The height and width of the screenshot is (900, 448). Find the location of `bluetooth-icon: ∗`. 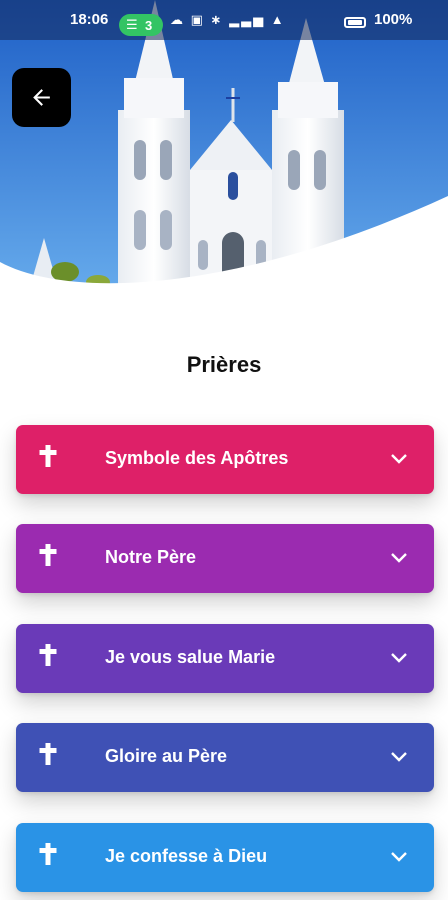

bluetooth-icon: ∗ is located at coordinates (217, 19).